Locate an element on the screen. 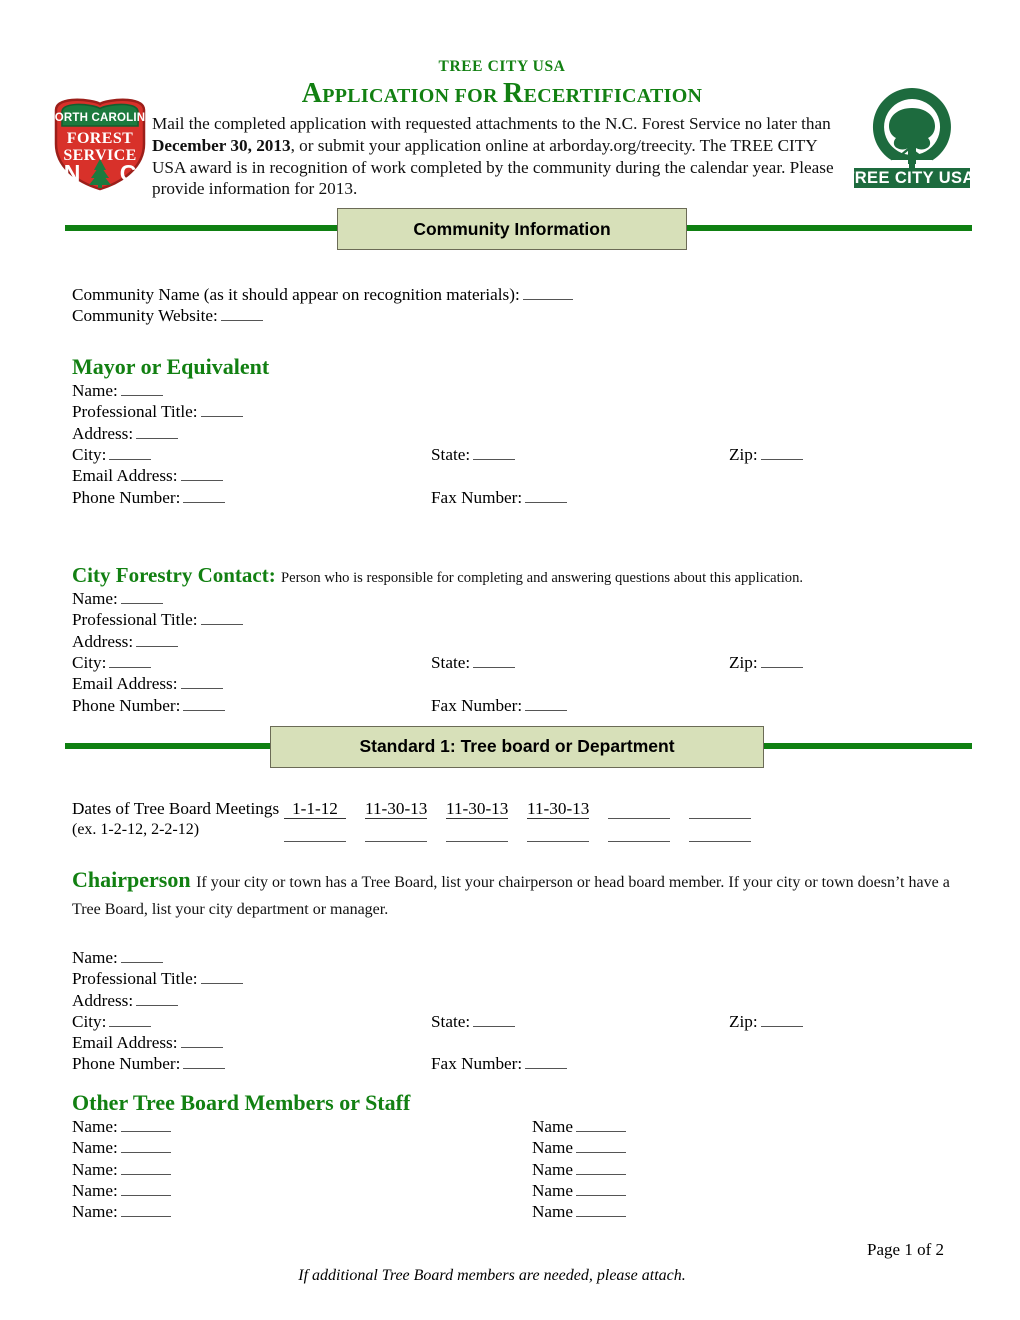 This screenshot has width=1020, height=1320. member-right-label-4: Name is located at coordinates (553, 1191).